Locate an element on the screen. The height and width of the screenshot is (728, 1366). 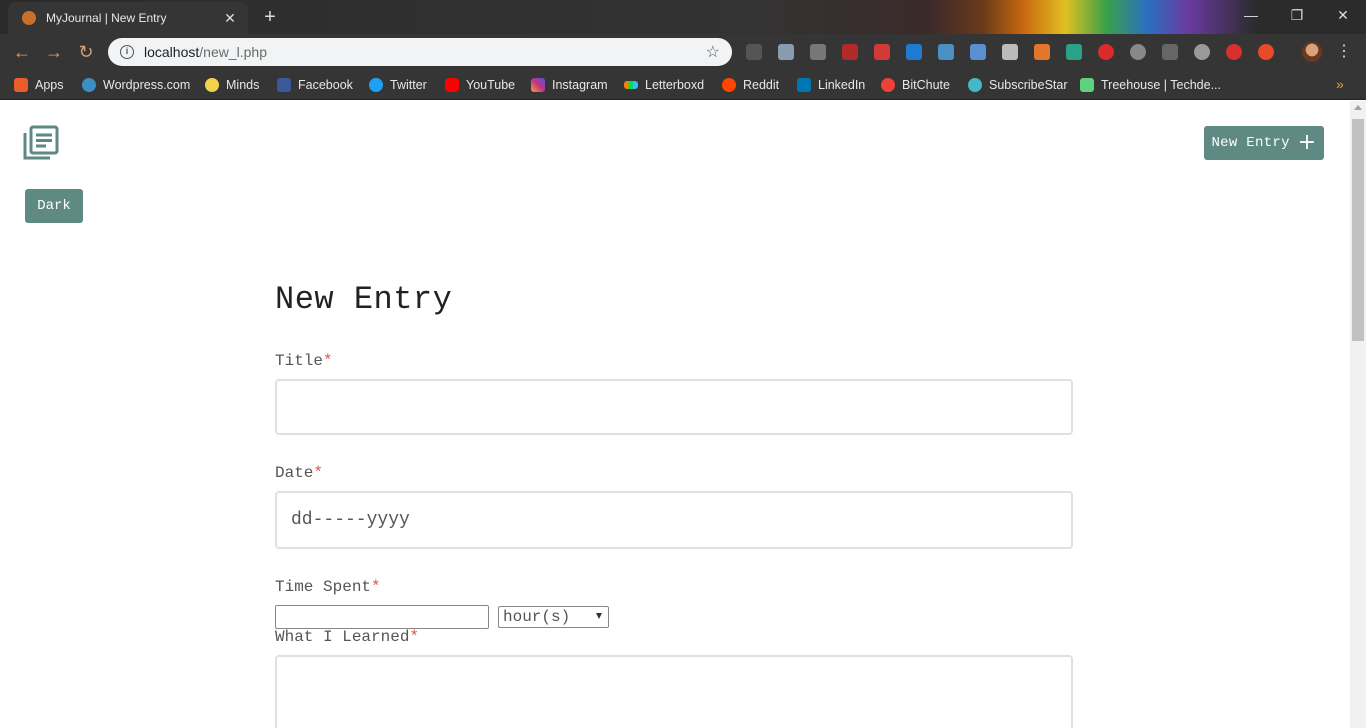
plus-icon: + is located at coordinates (1307, 142).